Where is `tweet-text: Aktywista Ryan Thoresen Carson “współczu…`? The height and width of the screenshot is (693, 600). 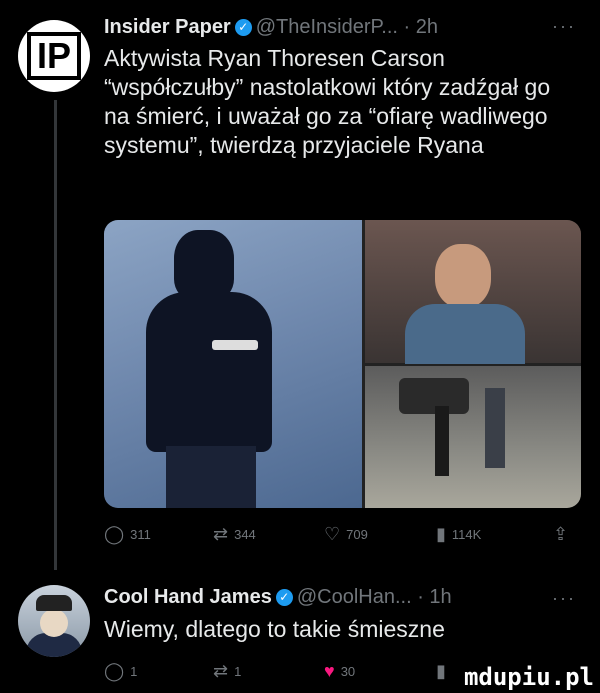 tweet-text: Aktywista Ryan Thoresen Carson “współczu… is located at coordinates (327, 101).